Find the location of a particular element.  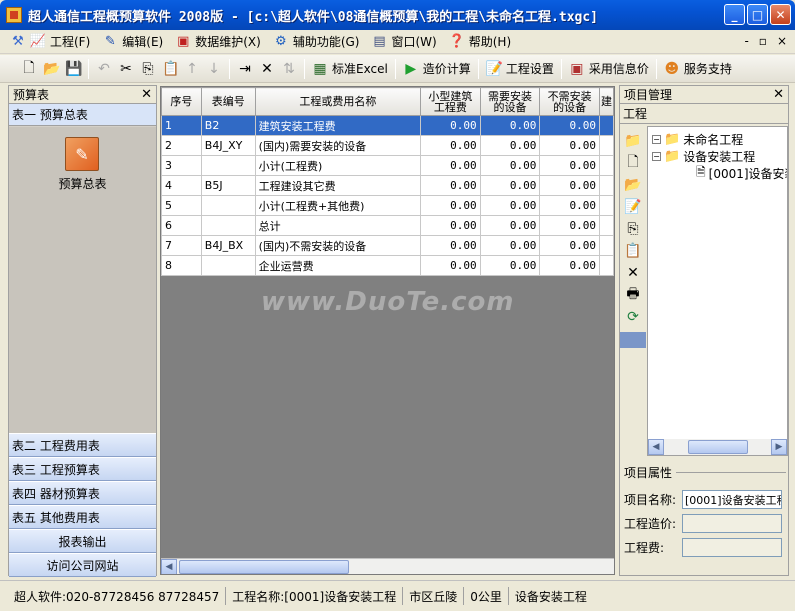

refresh-icon: ⟳ is located at coordinates (633, 317).